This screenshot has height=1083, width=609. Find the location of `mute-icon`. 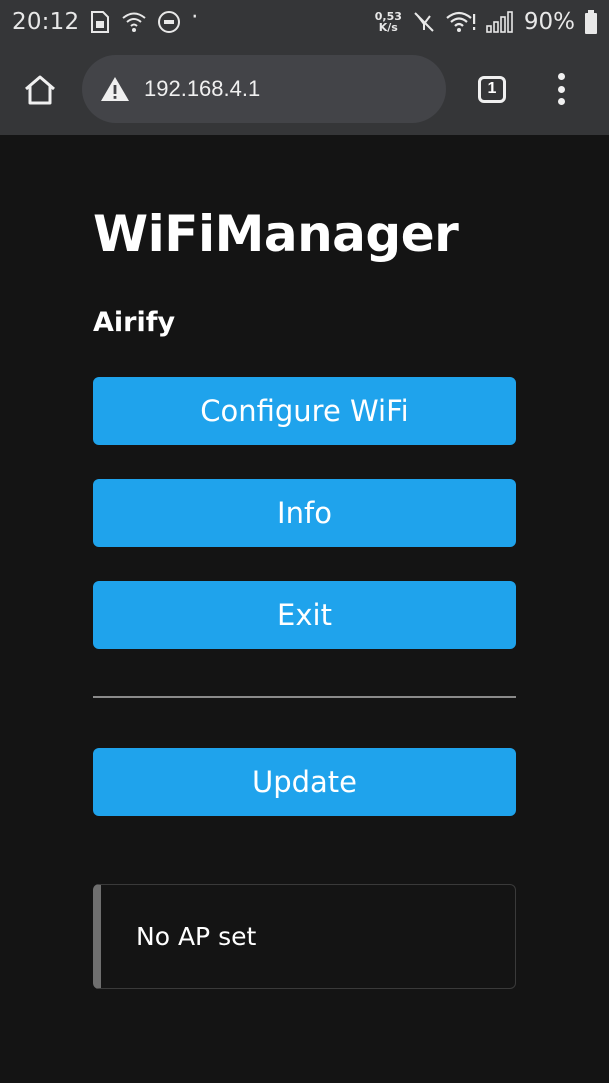

mute-icon is located at coordinates (424, 22).